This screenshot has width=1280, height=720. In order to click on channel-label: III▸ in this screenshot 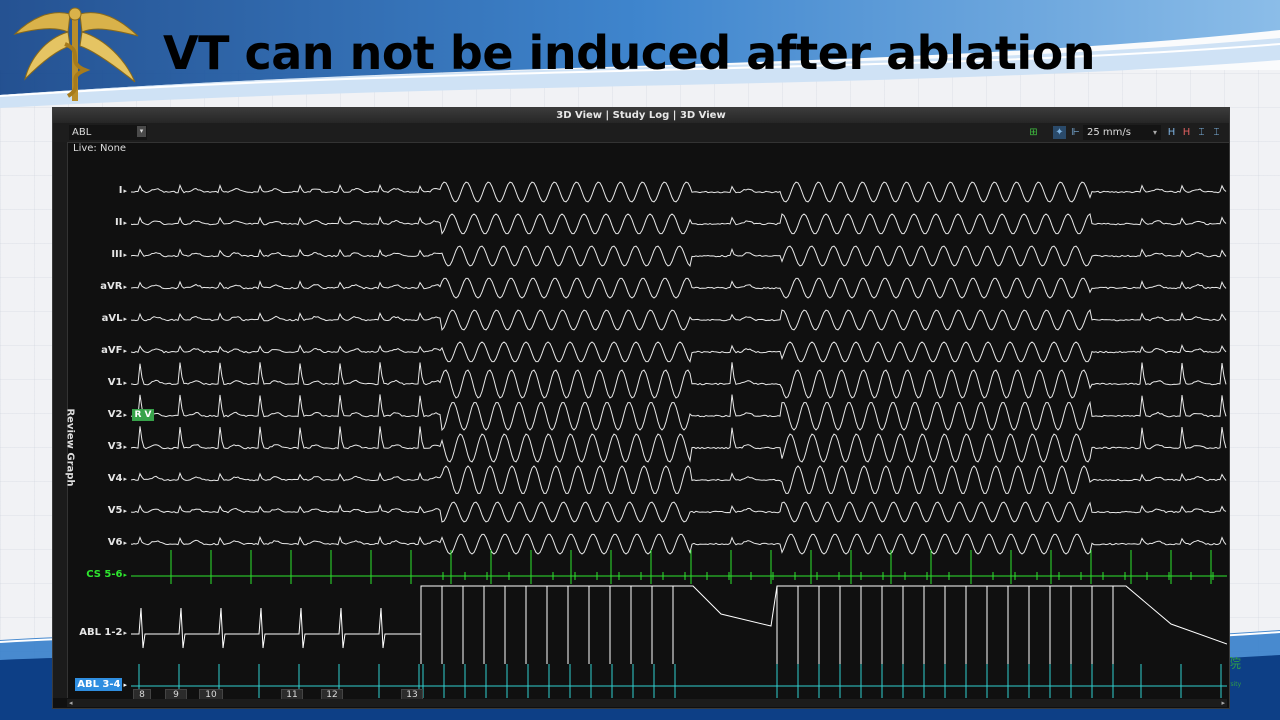, I will do `click(91, 254)`.